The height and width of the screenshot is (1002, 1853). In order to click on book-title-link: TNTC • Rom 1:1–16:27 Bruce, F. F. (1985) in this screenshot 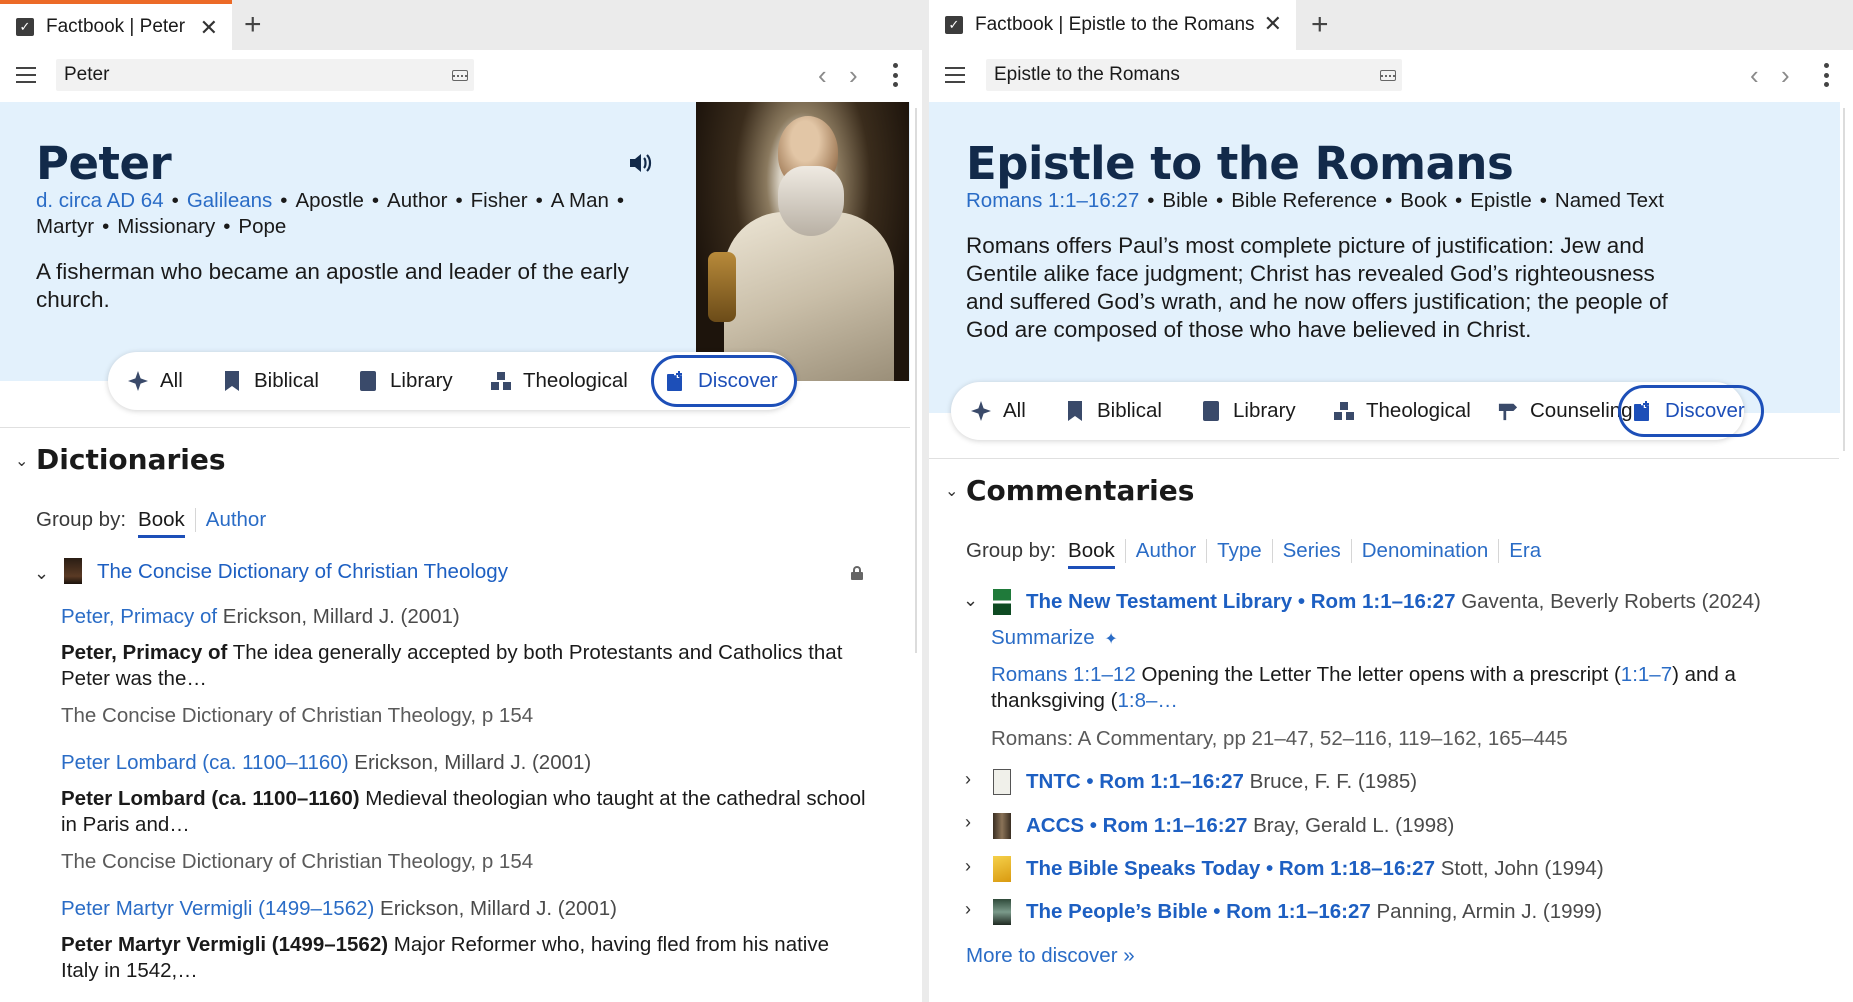, I will do `click(1221, 782)`.